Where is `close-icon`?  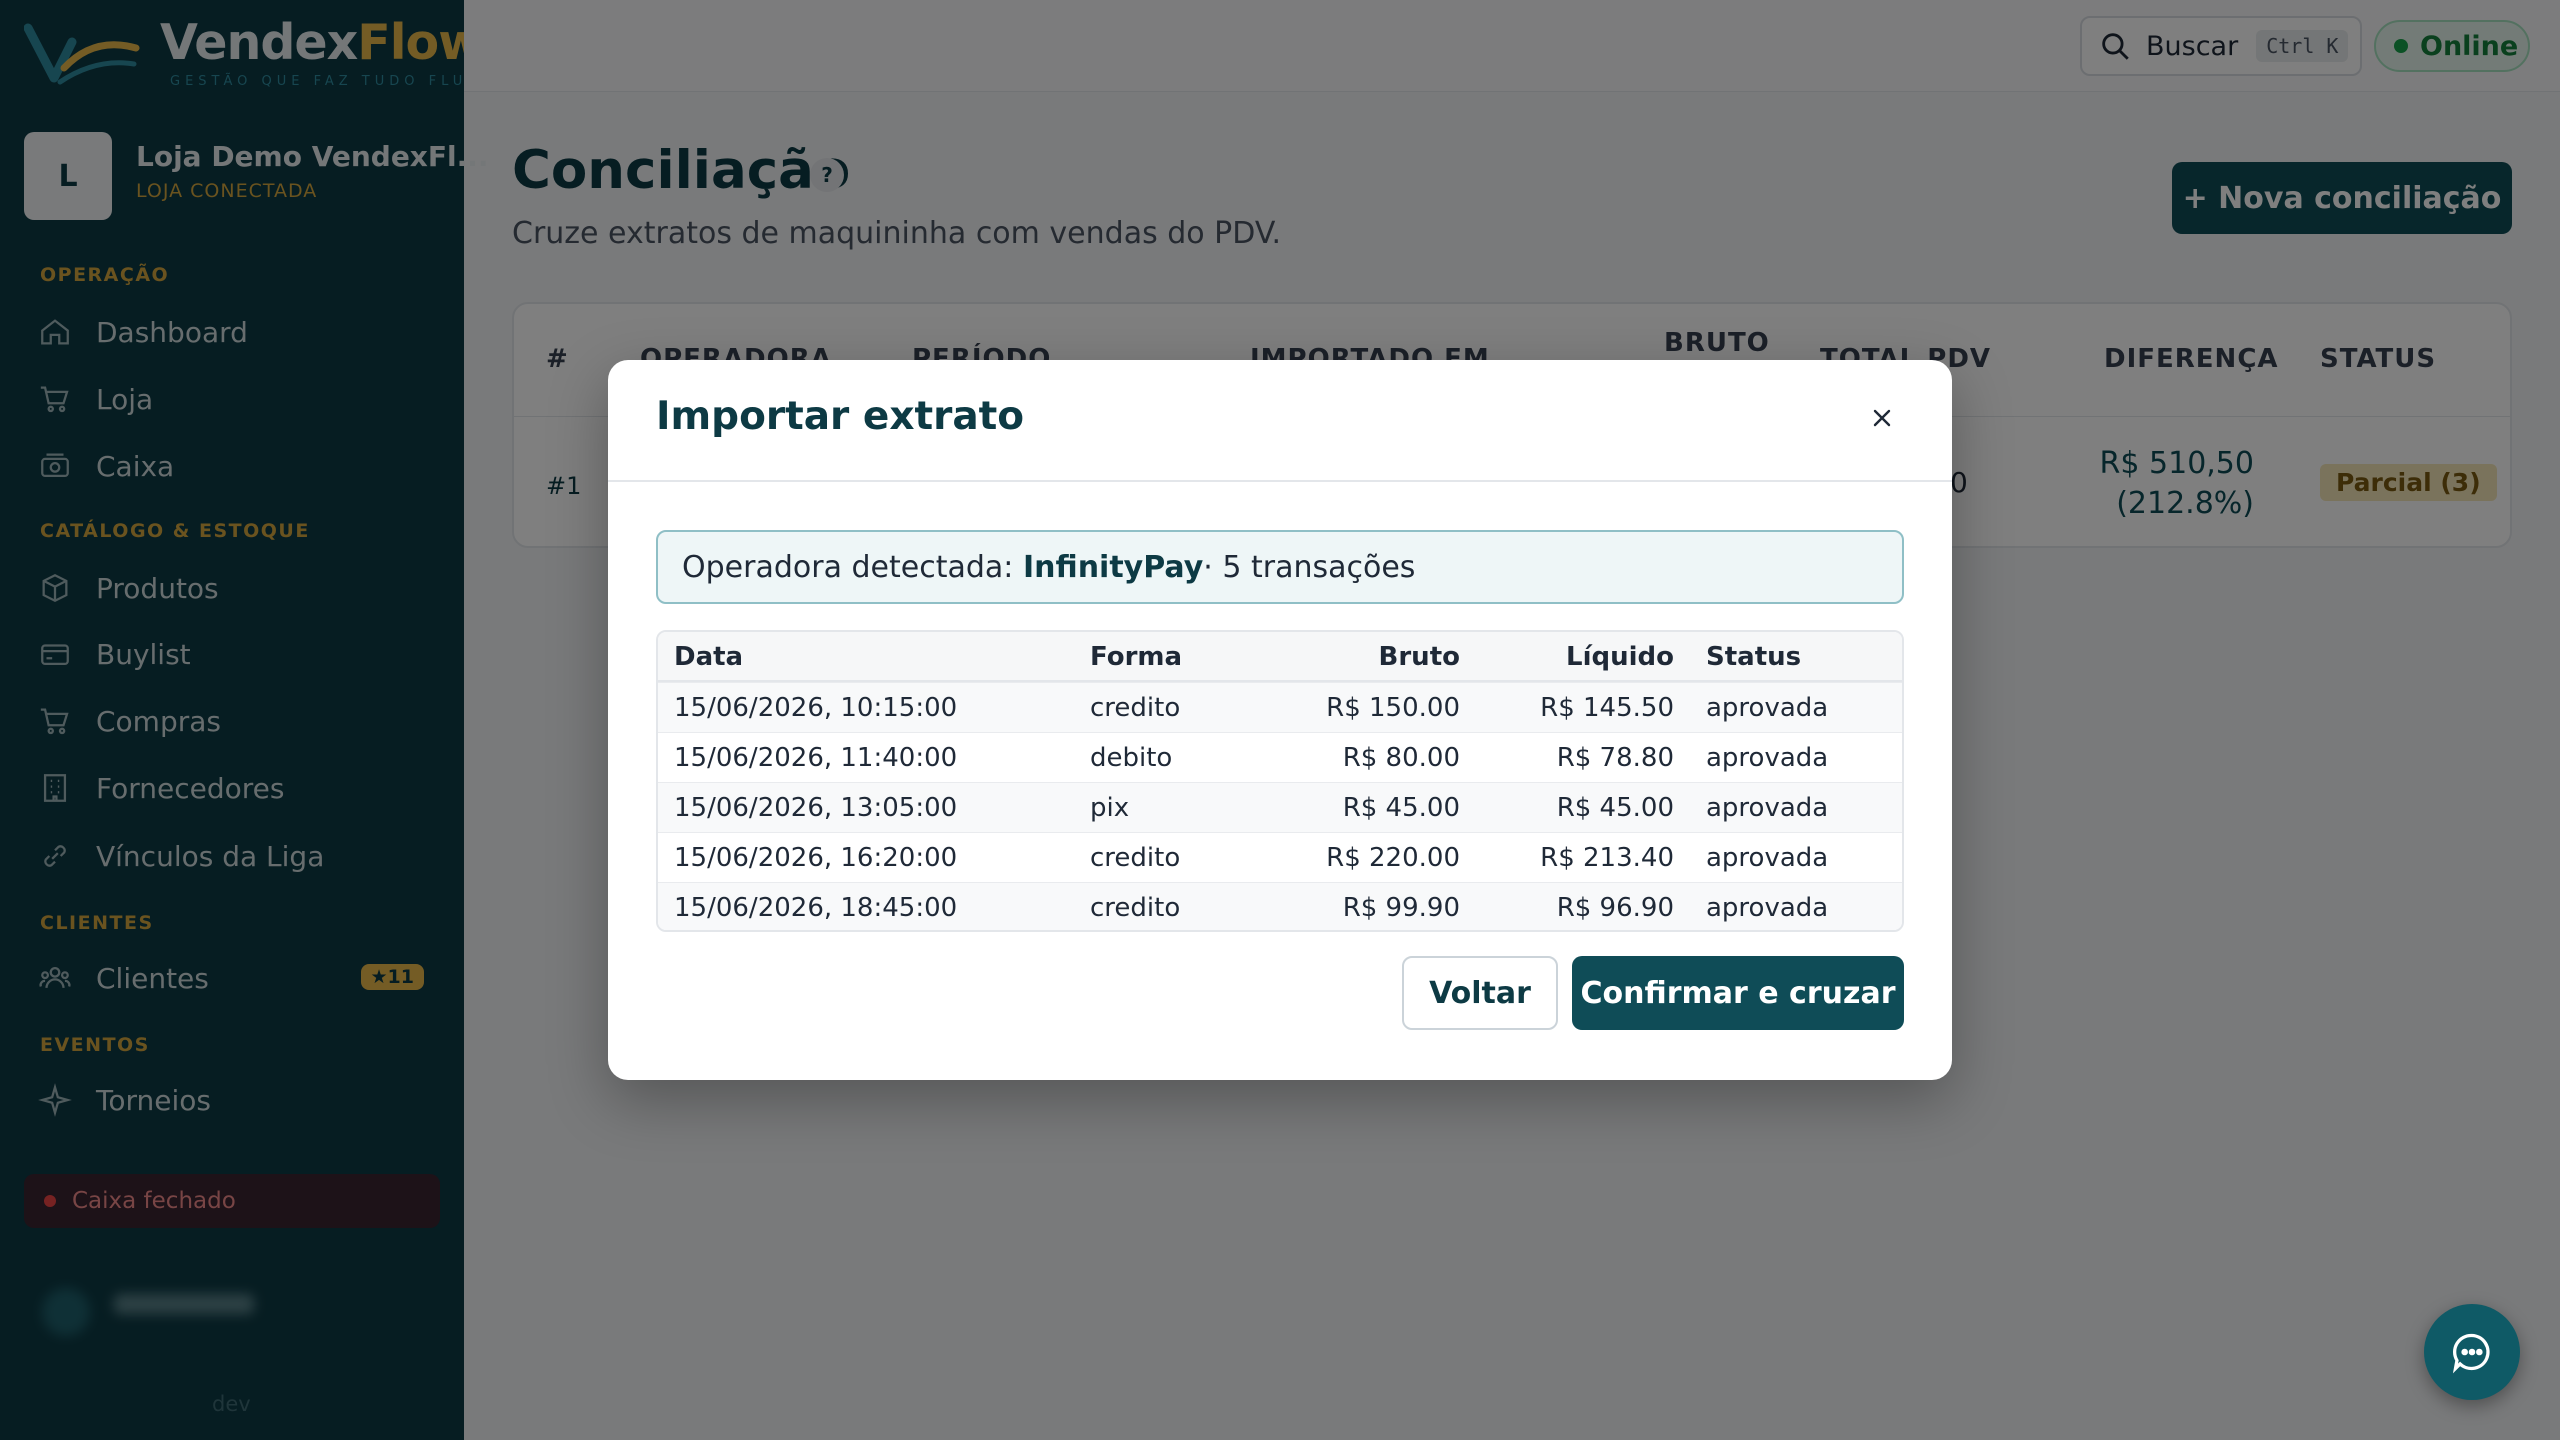
close-icon is located at coordinates (1882, 418).